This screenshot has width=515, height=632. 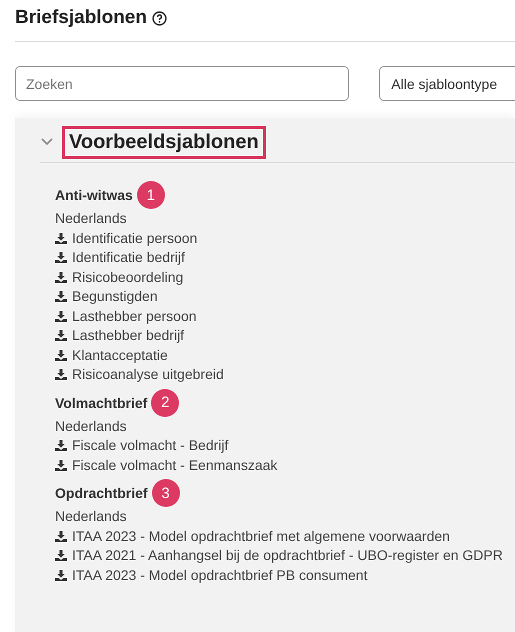 What do you see at coordinates (285, 336) in the screenshot?
I see `template-link: Lasthebber bedrijf` at bounding box center [285, 336].